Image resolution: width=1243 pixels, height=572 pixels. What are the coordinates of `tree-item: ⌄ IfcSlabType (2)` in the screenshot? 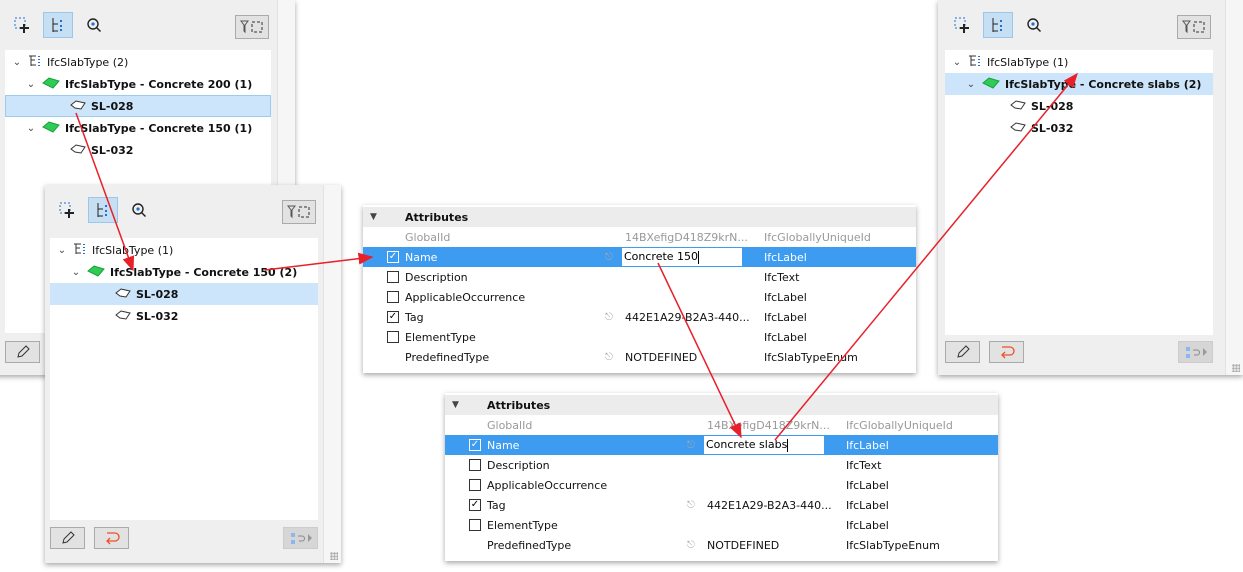 It's located at (138, 62).